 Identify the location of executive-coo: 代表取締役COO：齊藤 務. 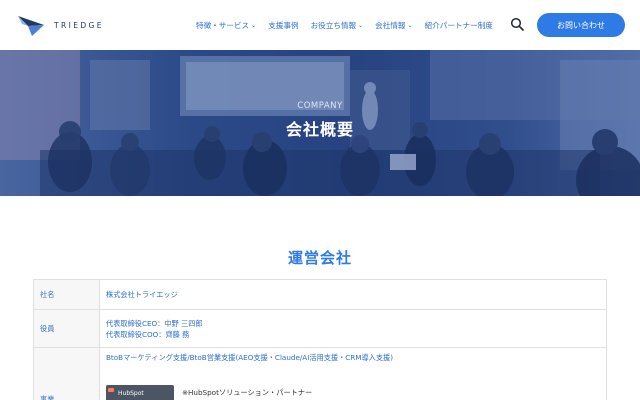
(148, 334).